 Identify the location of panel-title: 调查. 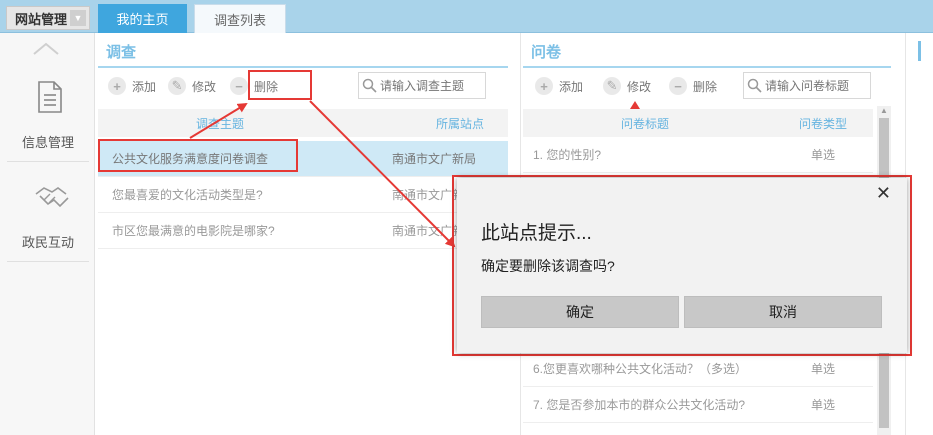
(121, 52).